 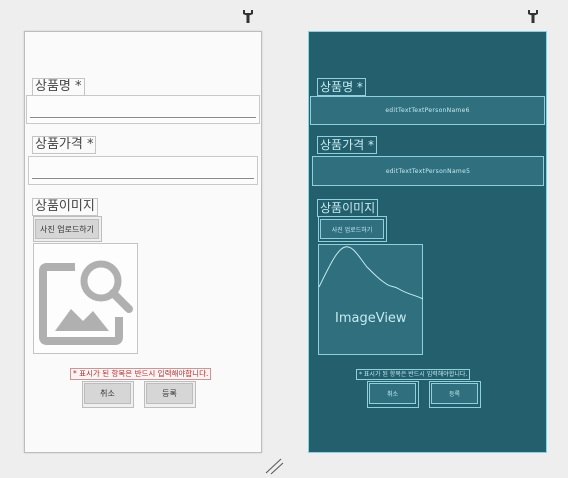 I want to click on blueprint-product-price-input: editTextTextPersonName5, so click(x=428, y=171).